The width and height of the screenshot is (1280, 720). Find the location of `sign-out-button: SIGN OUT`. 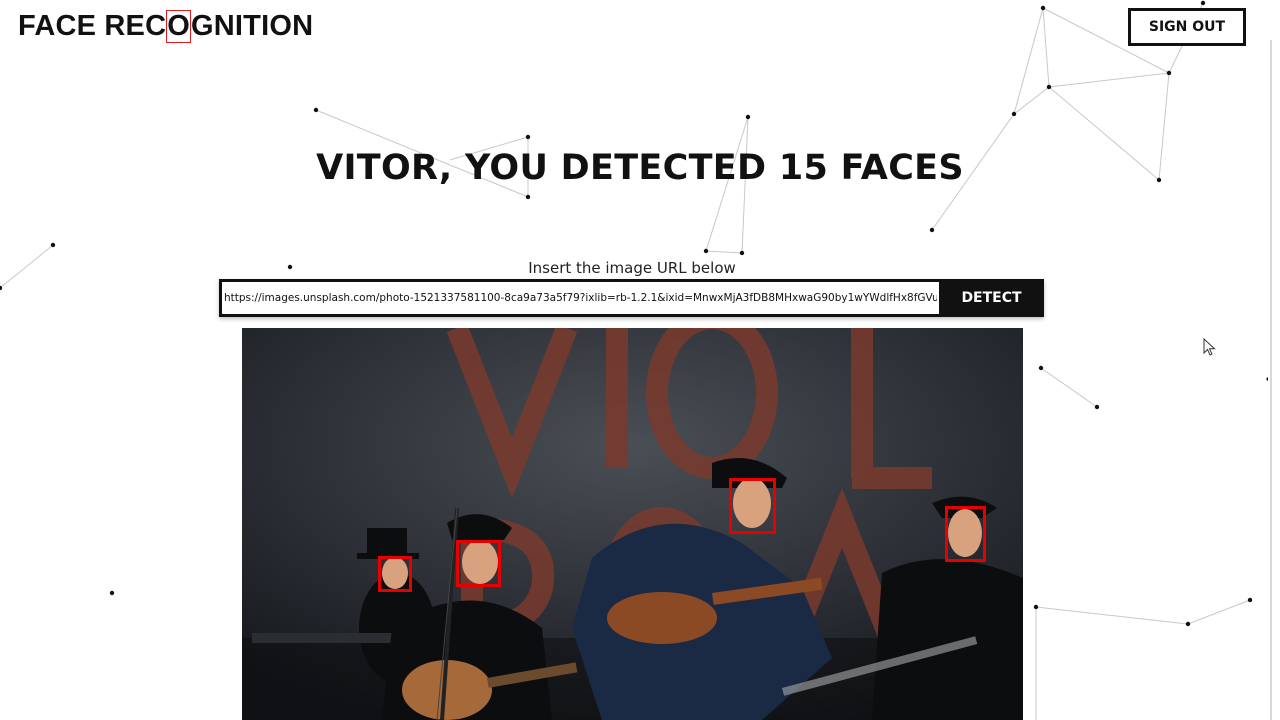

sign-out-button: SIGN OUT is located at coordinates (1187, 27).